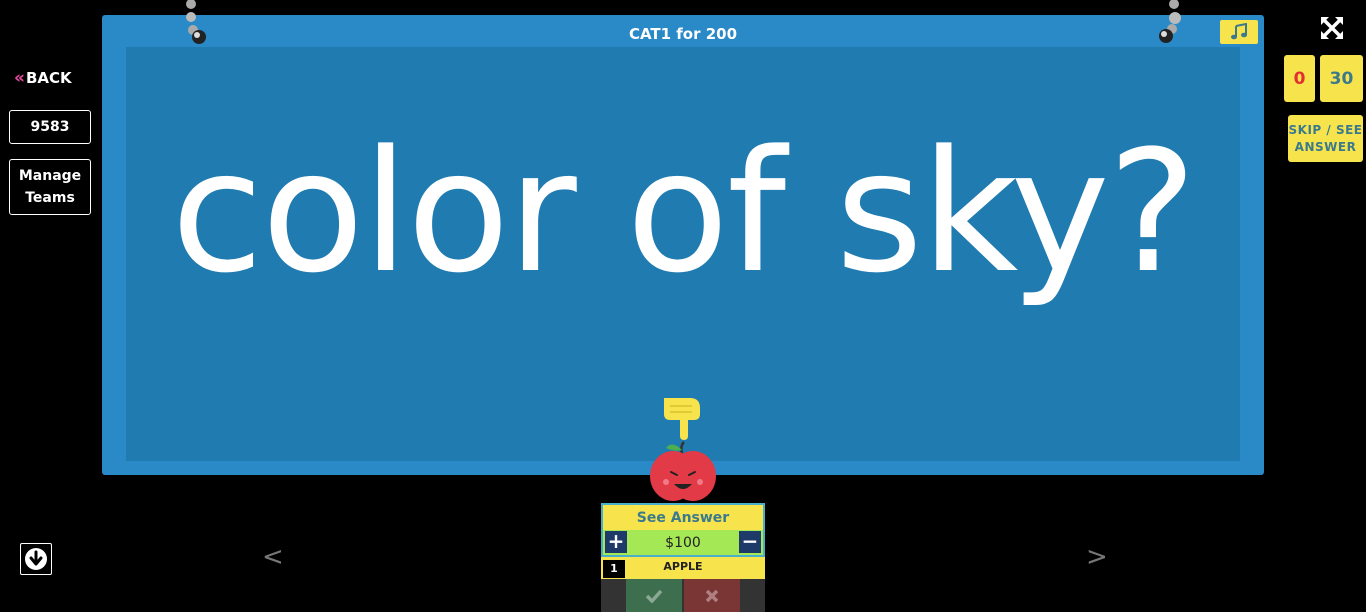 This screenshot has height=612, width=1366. Describe the element at coordinates (683, 471) in the screenshot. I see `apple-avatar` at that location.